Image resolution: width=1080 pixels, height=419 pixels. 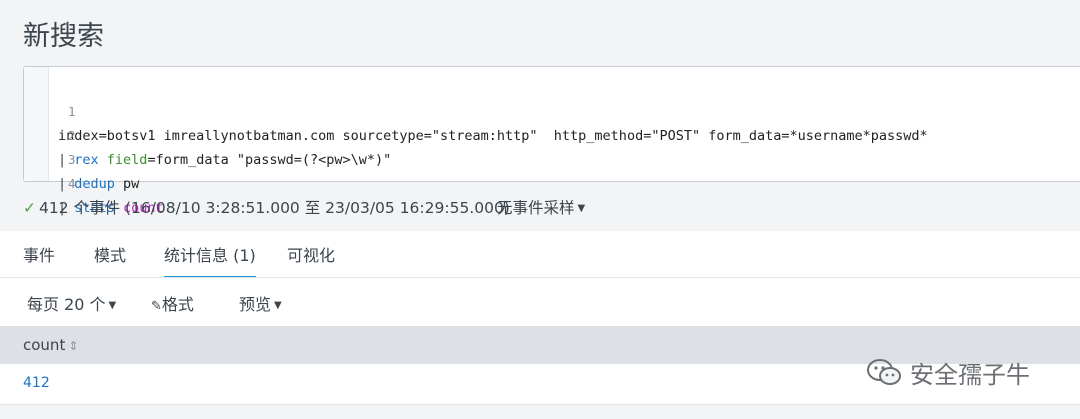 I want to click on query-line-3: 3 | dedup pw, so click(x=81, y=158).